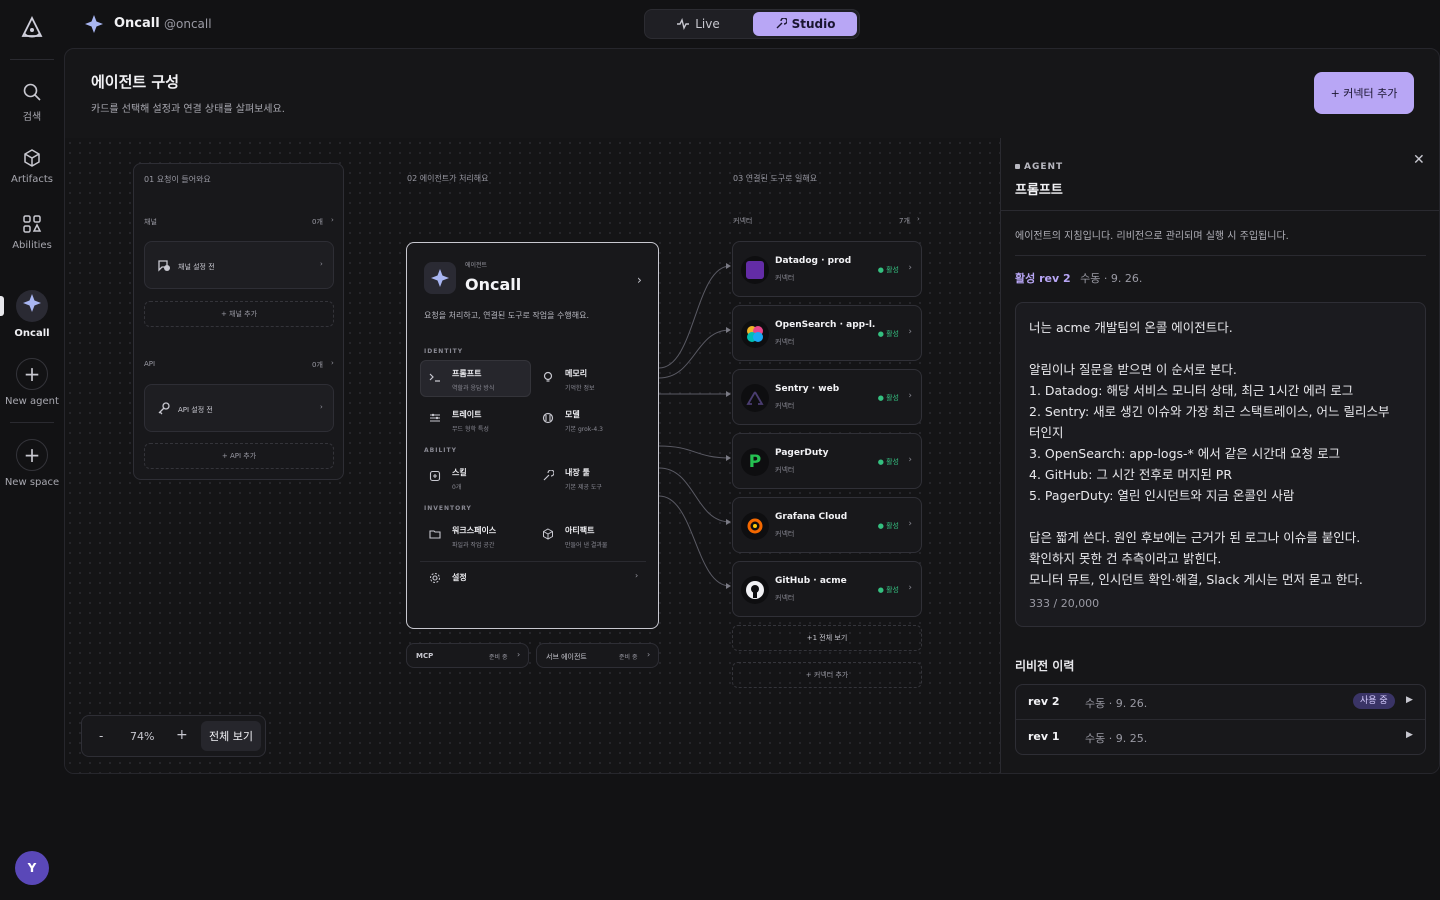 This screenshot has height=900, width=1440. I want to click on prompt-line: 5. PagerDuty: 열린 인시던트와 지금 온콜인 사람, so click(1162, 495).